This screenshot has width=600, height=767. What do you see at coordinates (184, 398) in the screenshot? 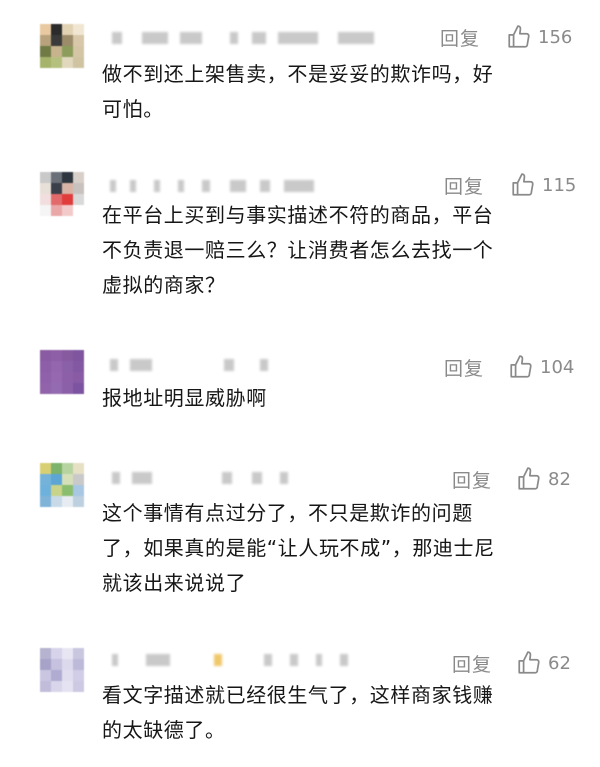
I see `comment-text: 报地址明显威胁啊` at bounding box center [184, 398].